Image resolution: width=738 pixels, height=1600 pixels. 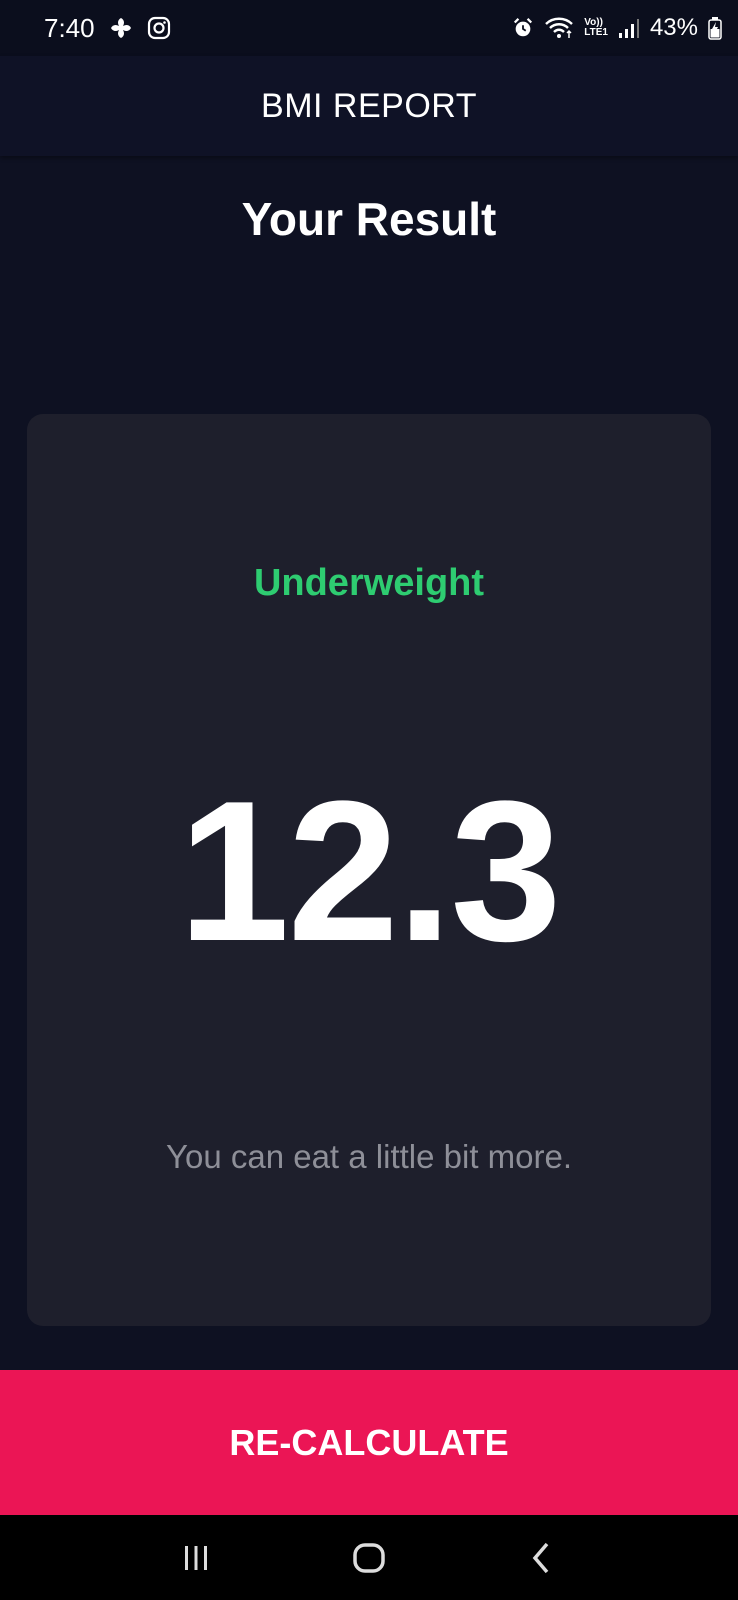 I want to click on volte-icon: Vo)) LTE1, so click(x=596, y=28).